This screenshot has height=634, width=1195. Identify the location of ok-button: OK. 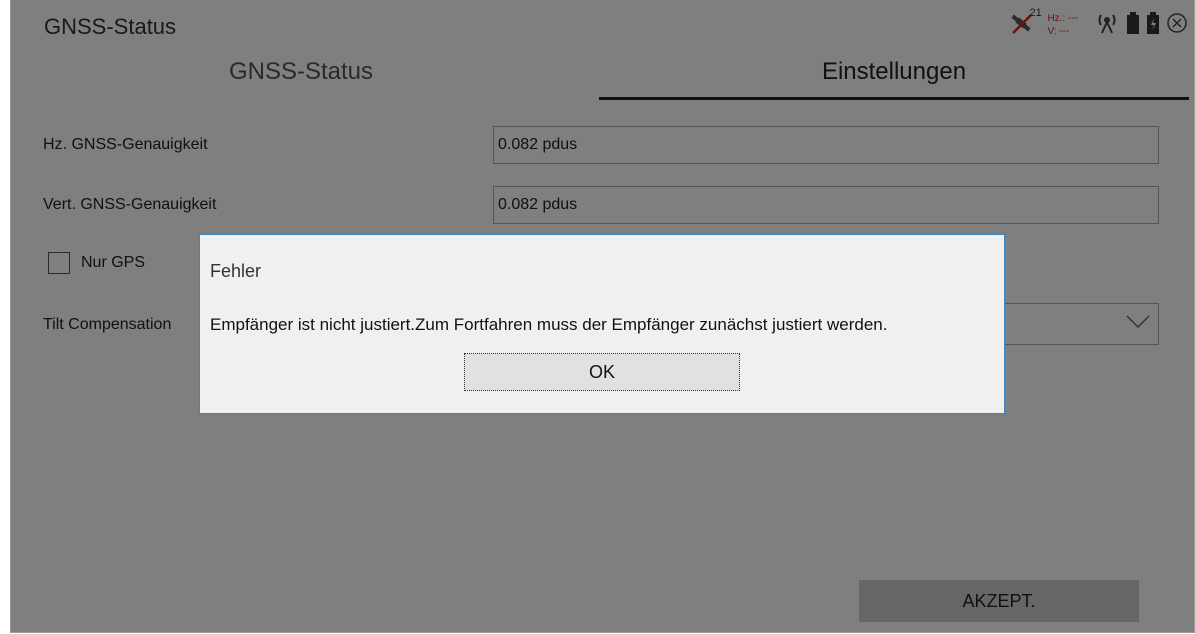
(602, 372).